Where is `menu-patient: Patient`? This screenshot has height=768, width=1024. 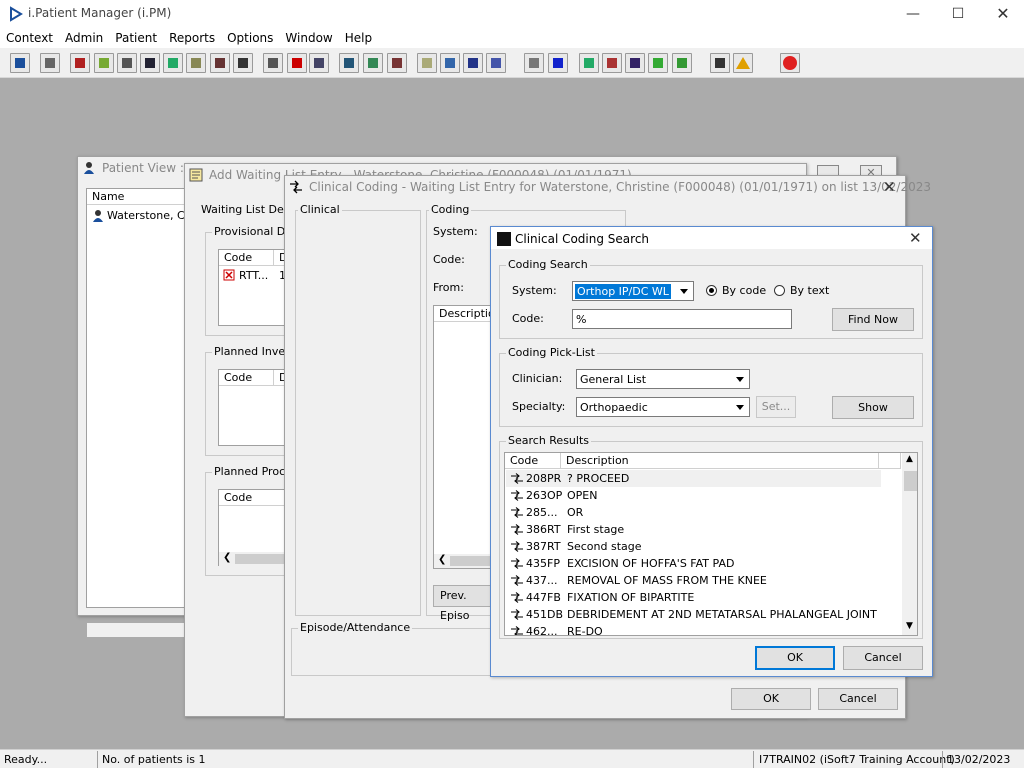
menu-patient: Patient is located at coordinates (136, 36).